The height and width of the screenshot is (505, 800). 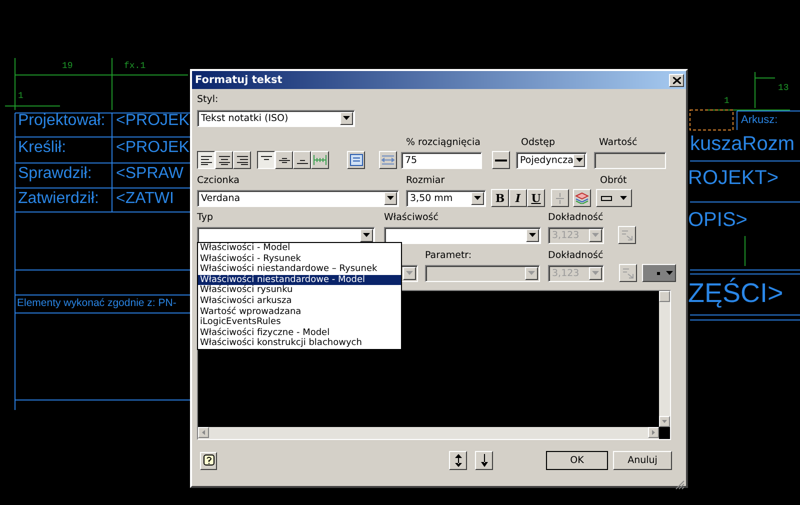 What do you see at coordinates (150, 174) in the screenshot?
I see `title-block-value: <SPRAW` at bounding box center [150, 174].